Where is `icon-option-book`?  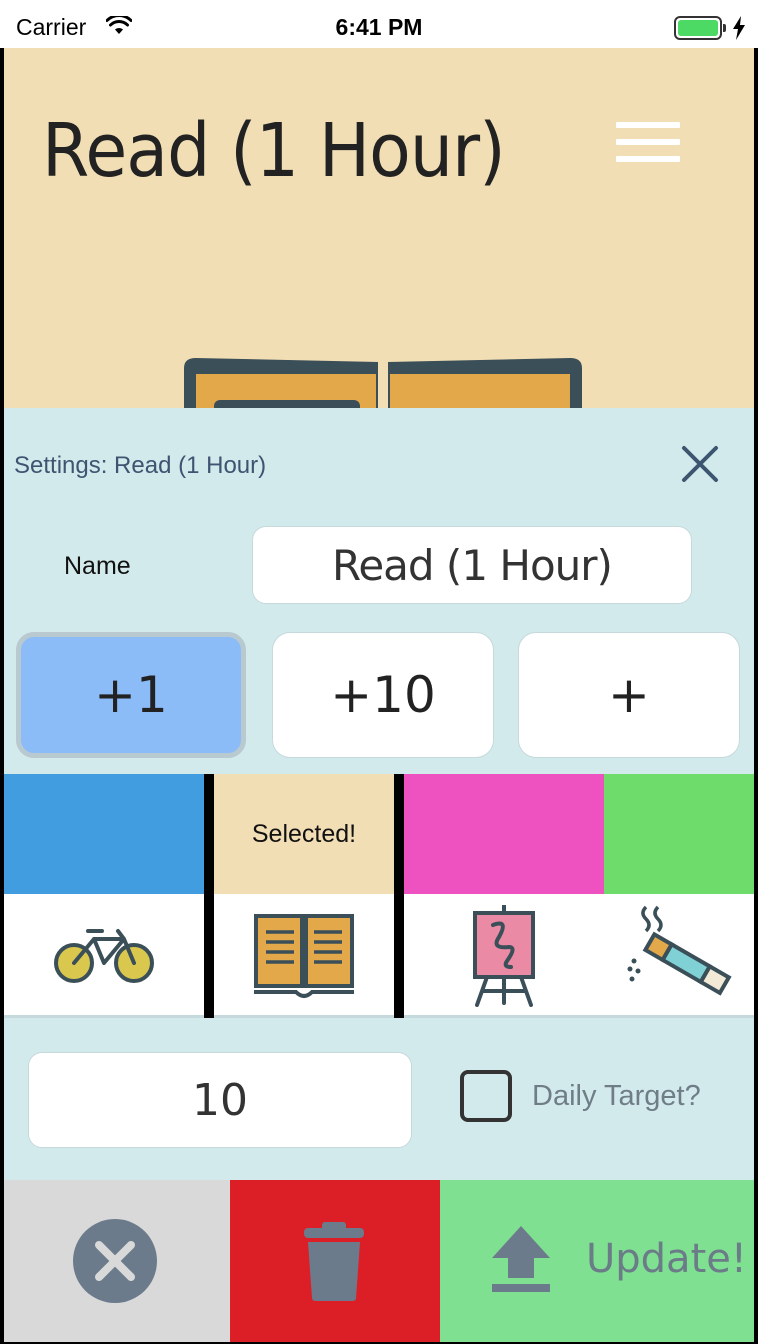
icon-option-book is located at coordinates (304, 954).